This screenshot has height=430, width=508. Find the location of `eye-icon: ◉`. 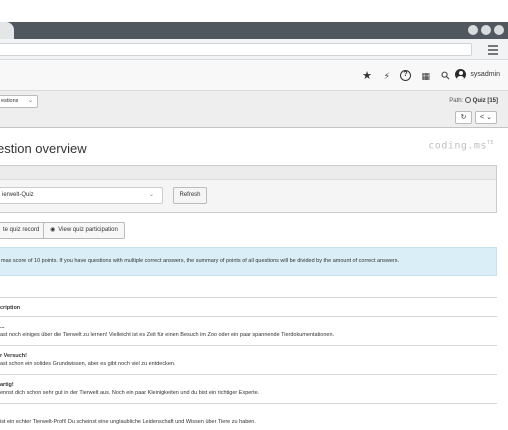

eye-icon: ◉ is located at coordinates (53, 230).